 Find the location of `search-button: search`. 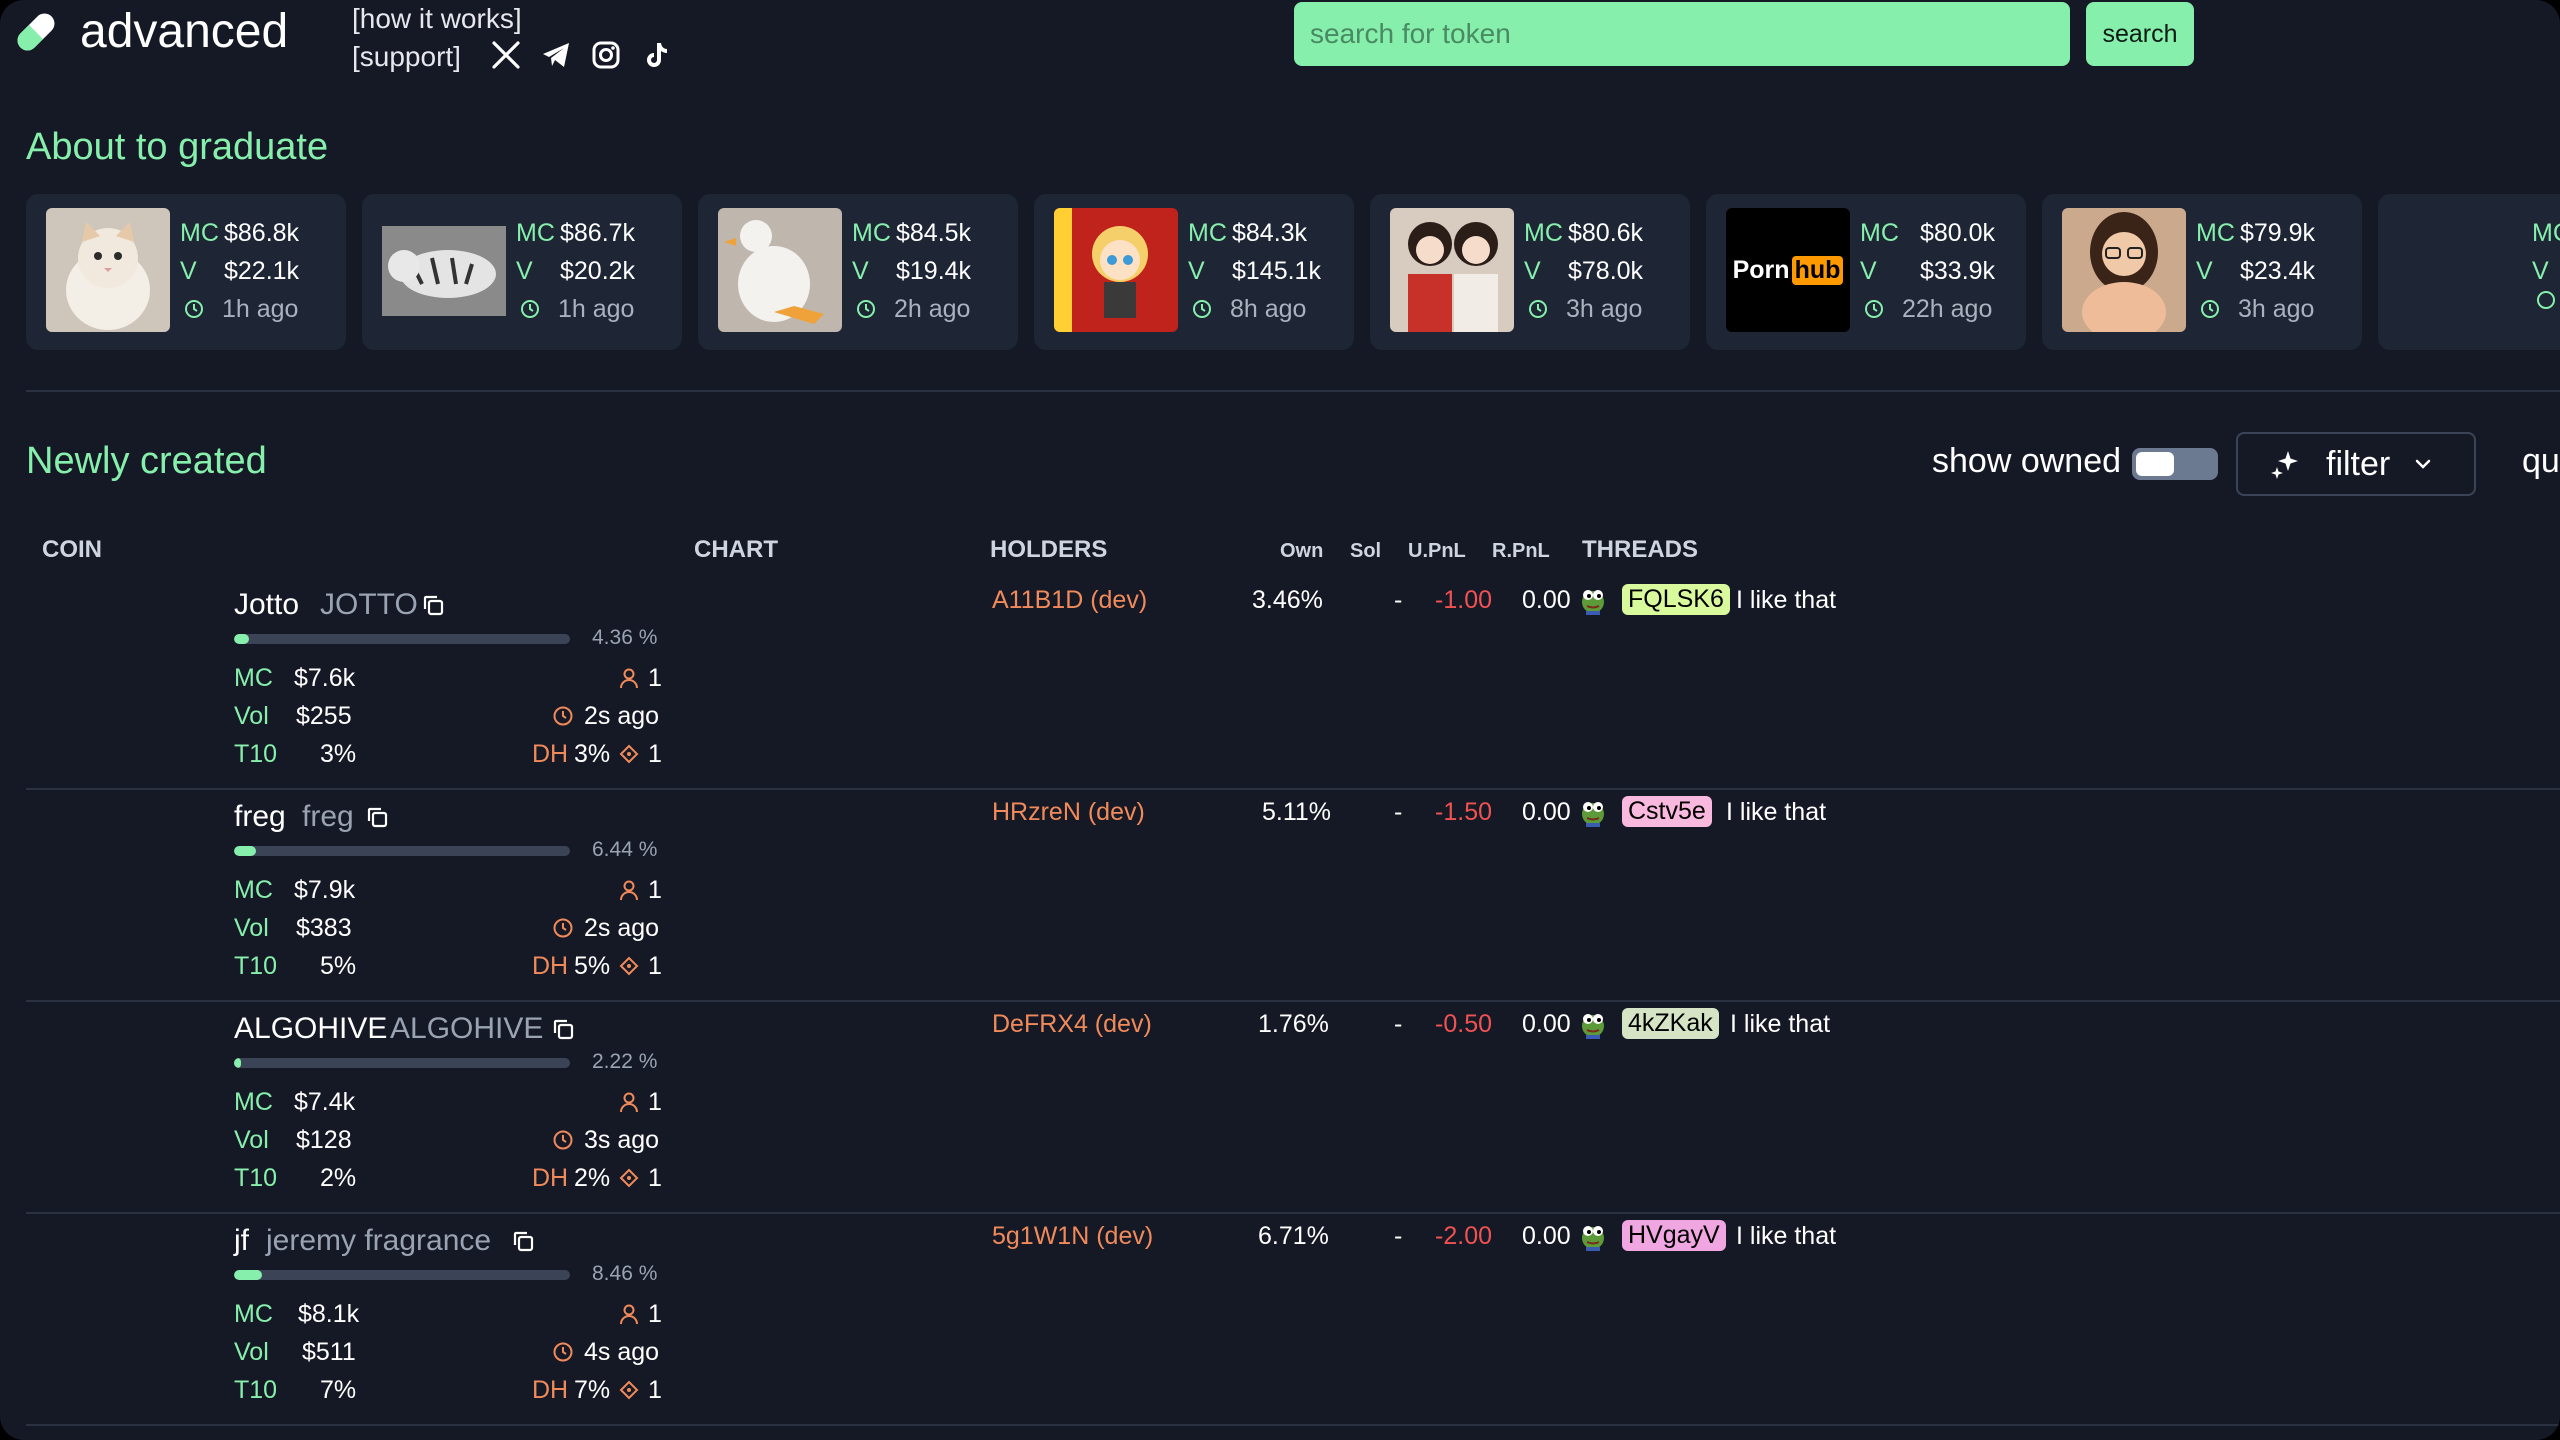

search-button: search is located at coordinates (2140, 34).